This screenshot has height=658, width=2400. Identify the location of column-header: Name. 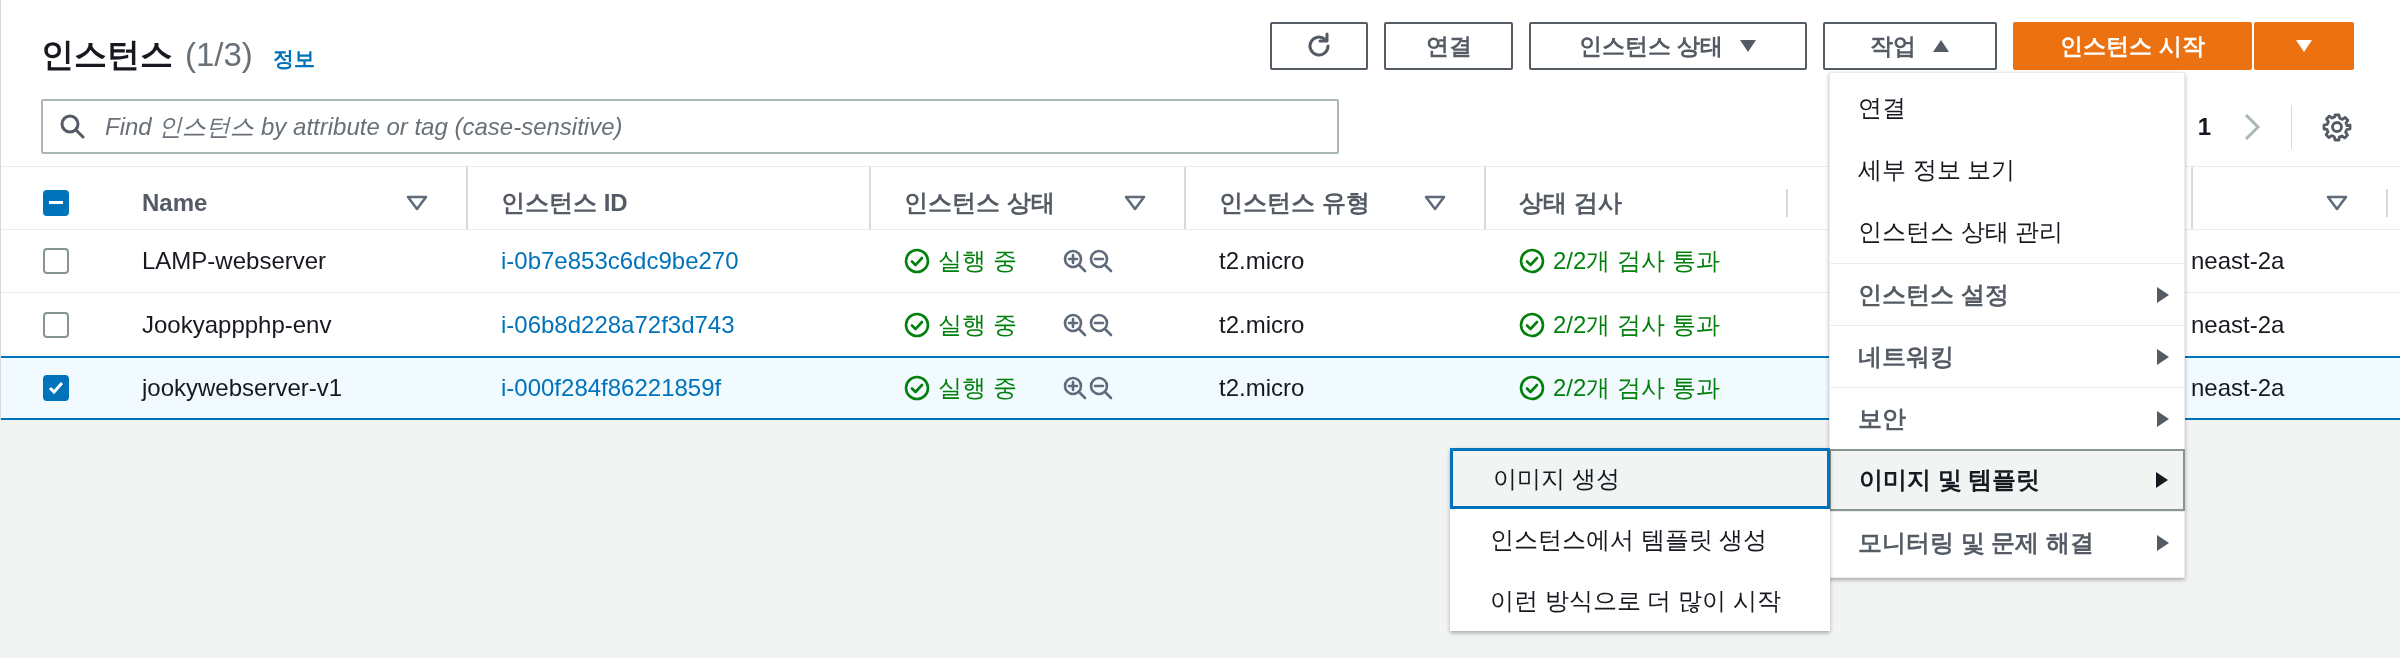
(175, 202).